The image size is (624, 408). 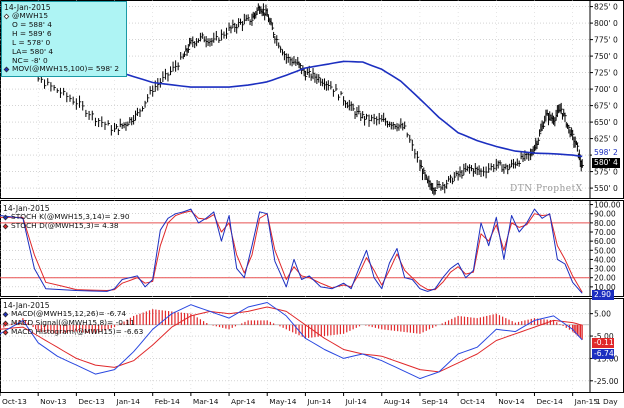 What do you see at coordinates (356, 401) in the screenshot?
I see `x-tick-label: Jul-14` at bounding box center [356, 401].